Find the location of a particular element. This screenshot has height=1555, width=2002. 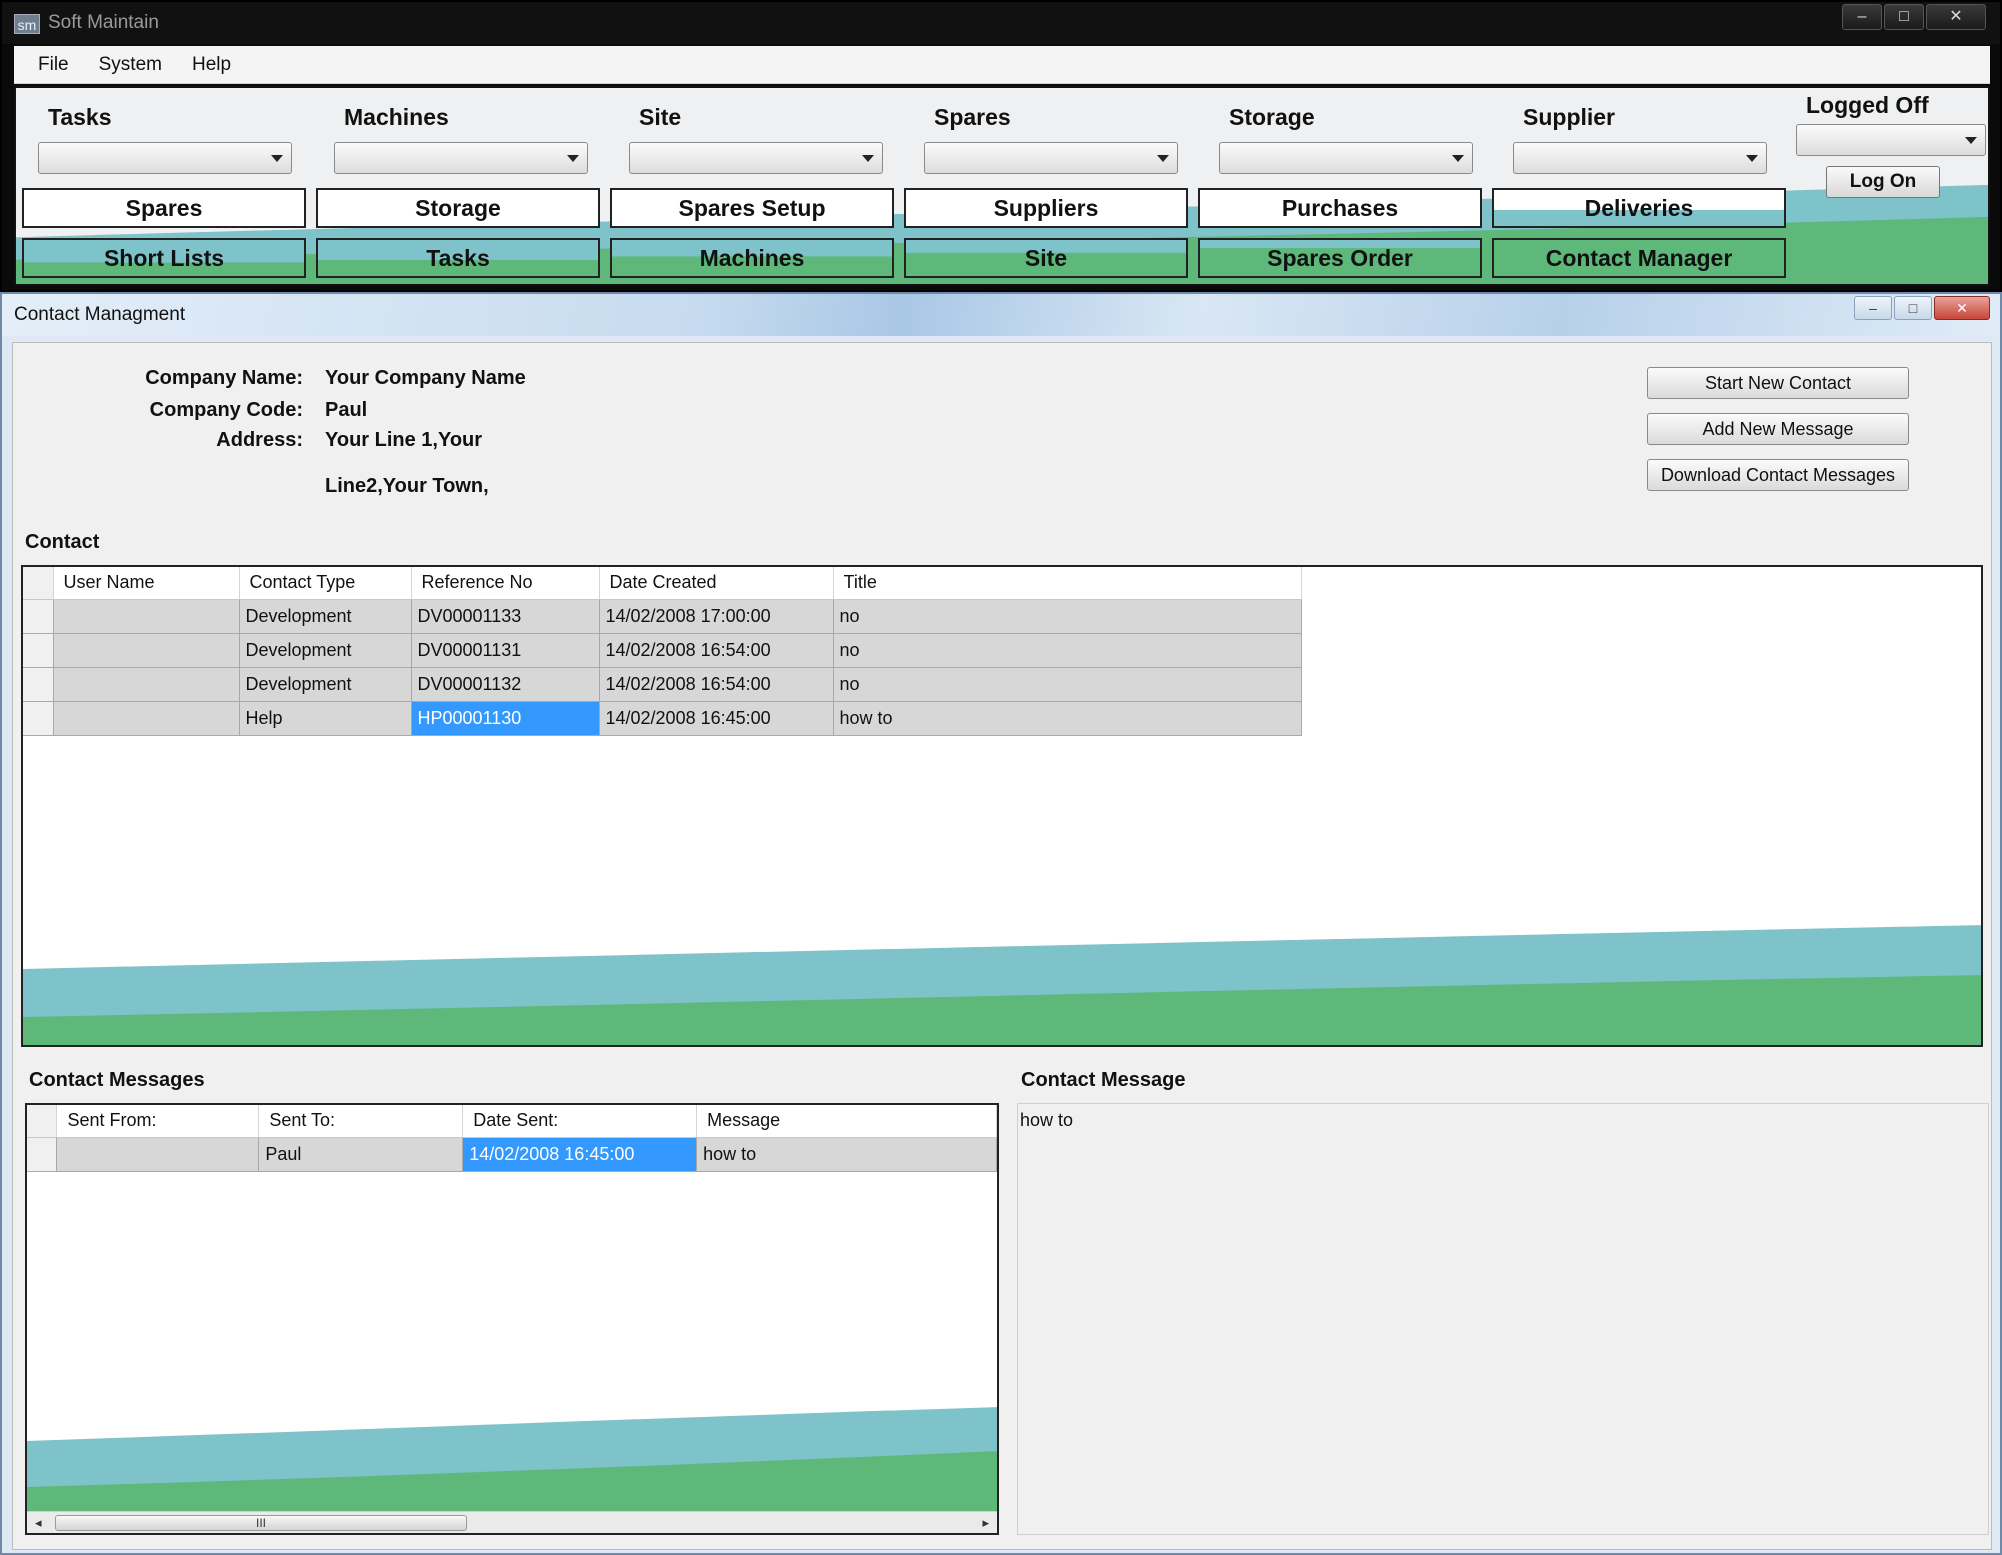

supplier-combo-label: Supplier is located at coordinates (1569, 117).